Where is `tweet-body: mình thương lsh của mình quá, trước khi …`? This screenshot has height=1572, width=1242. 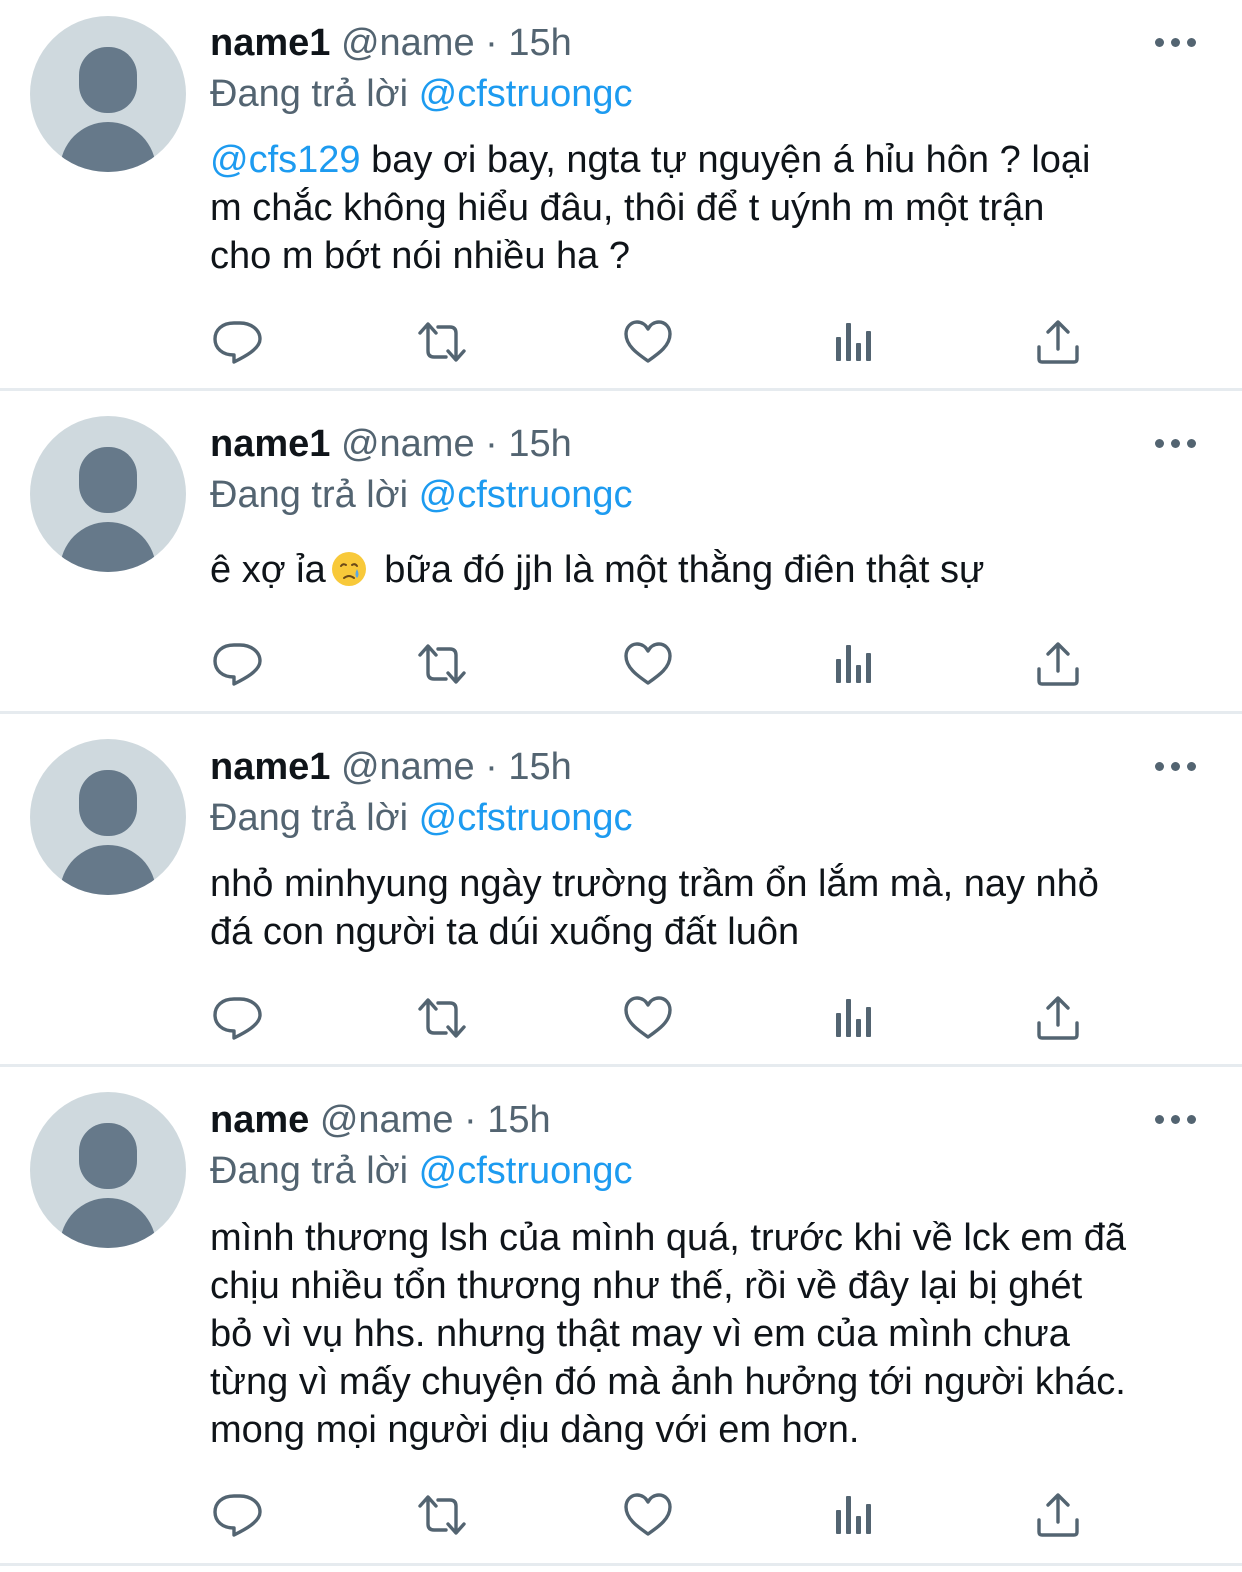
tweet-body: mình thương lsh của mình quá, trước khi … is located at coordinates (668, 1334).